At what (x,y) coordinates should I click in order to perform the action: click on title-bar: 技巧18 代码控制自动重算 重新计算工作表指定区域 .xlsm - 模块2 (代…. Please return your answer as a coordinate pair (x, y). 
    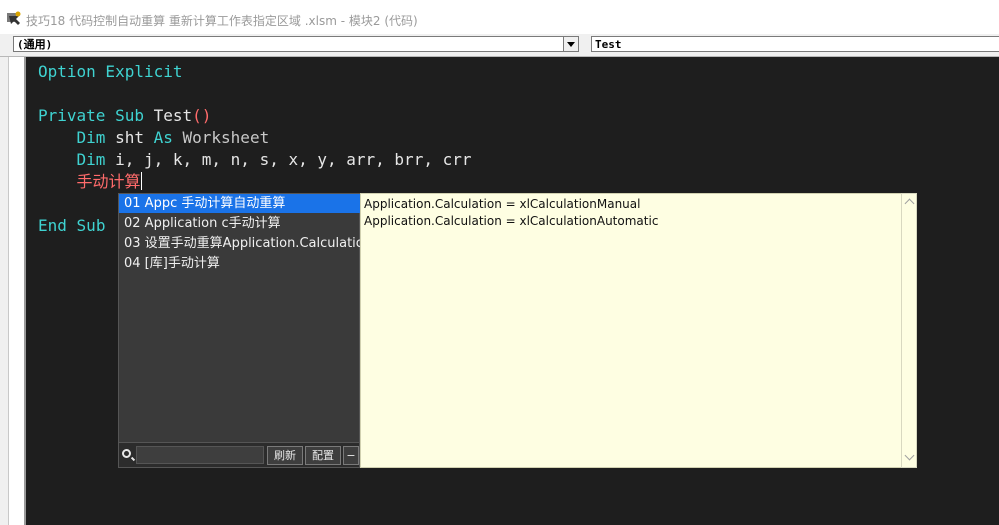
    Looking at the image, I should click on (499, 17).